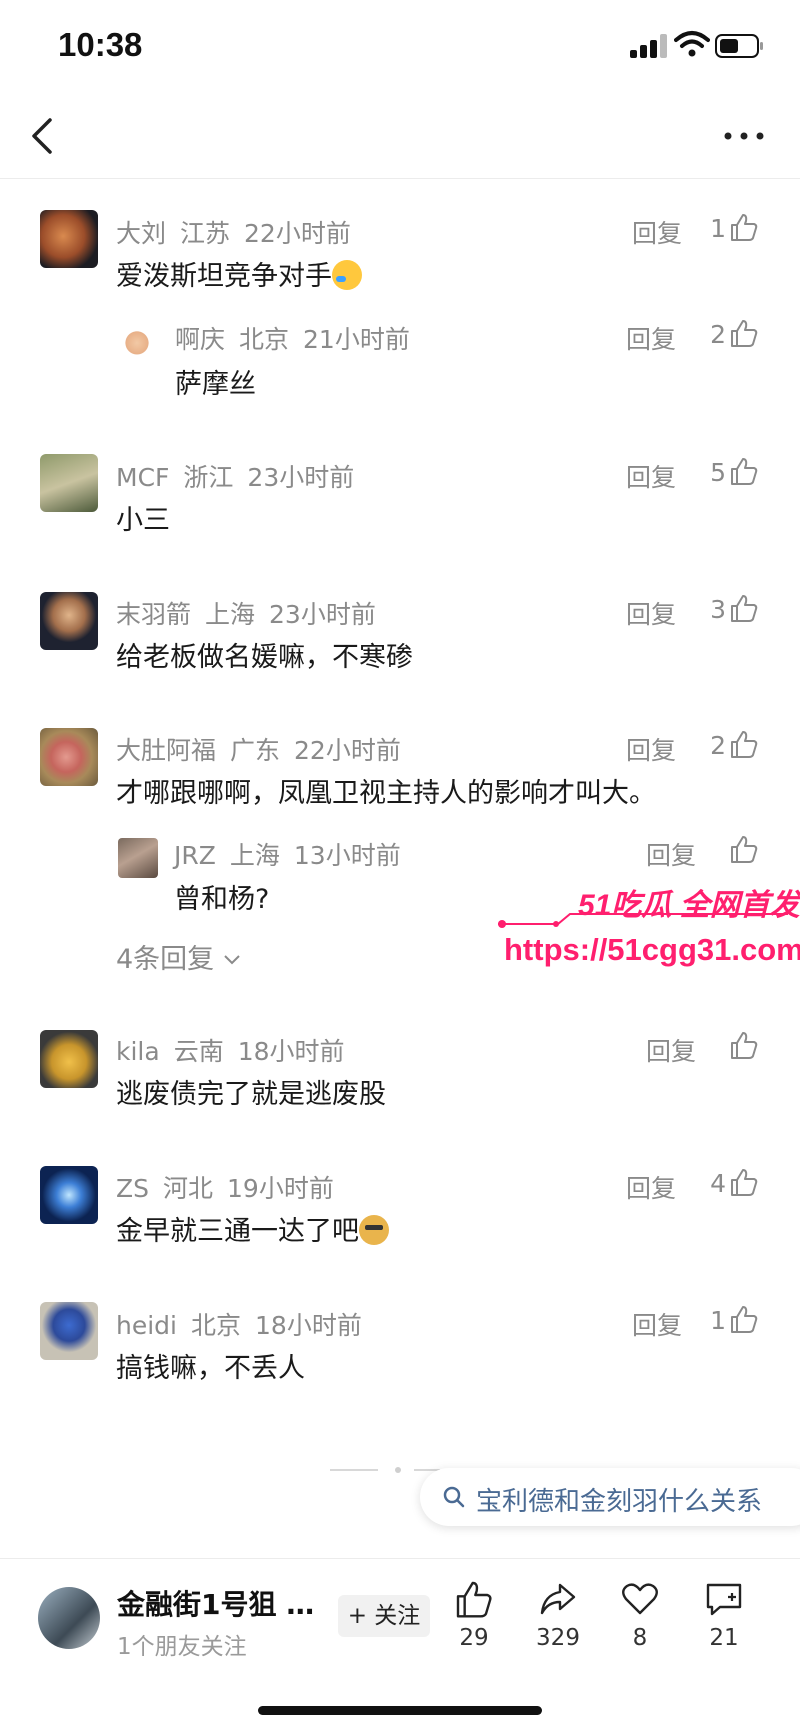  I want to click on heart-icon, so click(640, 1599).